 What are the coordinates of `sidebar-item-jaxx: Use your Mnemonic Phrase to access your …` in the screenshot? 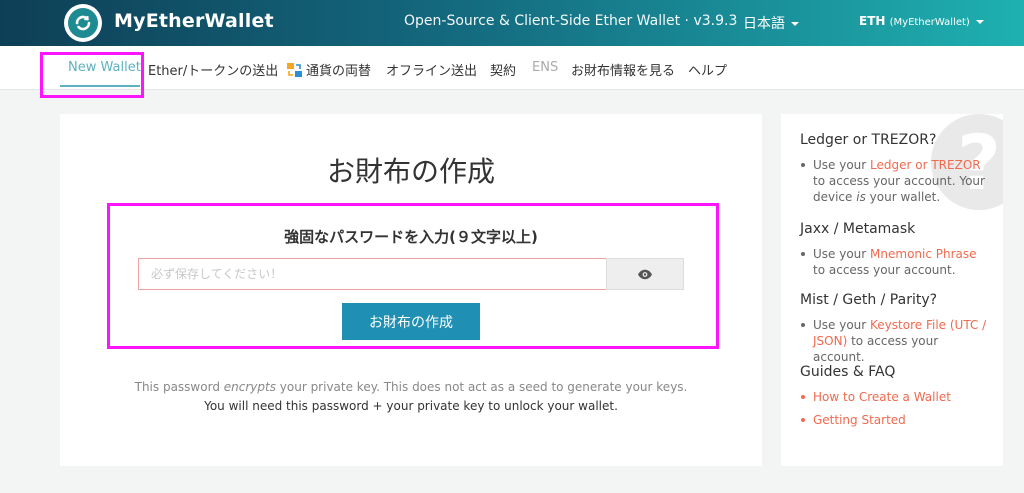 It's located at (894, 262).